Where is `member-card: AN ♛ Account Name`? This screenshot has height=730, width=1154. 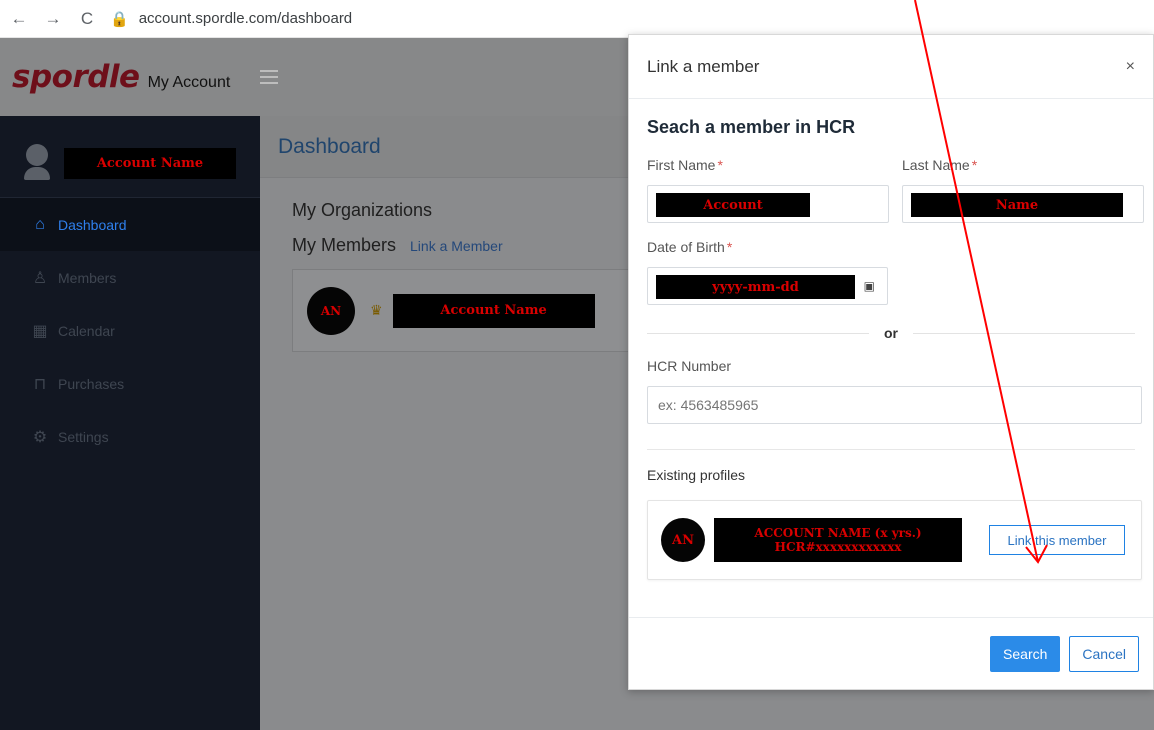 member-card: AN ♛ Account Name is located at coordinates (467, 310).